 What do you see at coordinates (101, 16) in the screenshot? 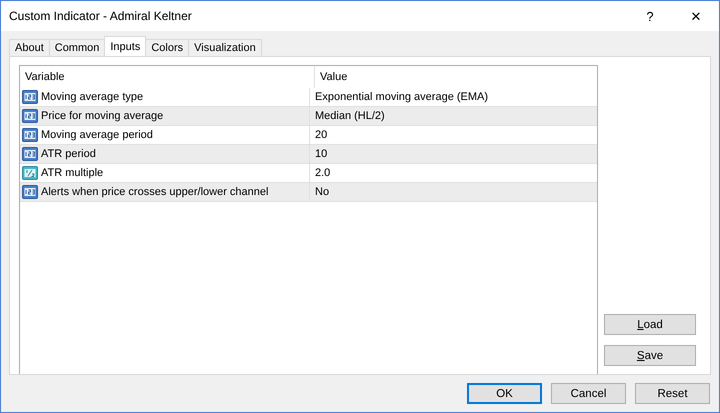
I see `window-title: Custom Indicator - Admiral Keltner` at bounding box center [101, 16].